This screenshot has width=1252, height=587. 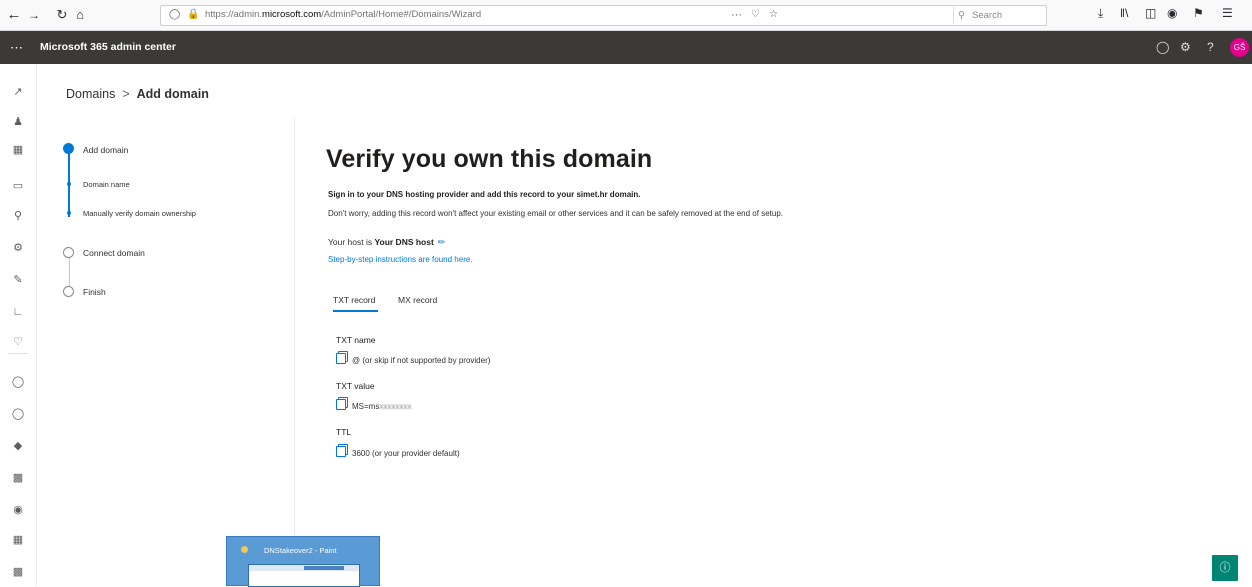 What do you see at coordinates (1150, 13) in the screenshot?
I see `sidebar-icon: ◫` at bounding box center [1150, 13].